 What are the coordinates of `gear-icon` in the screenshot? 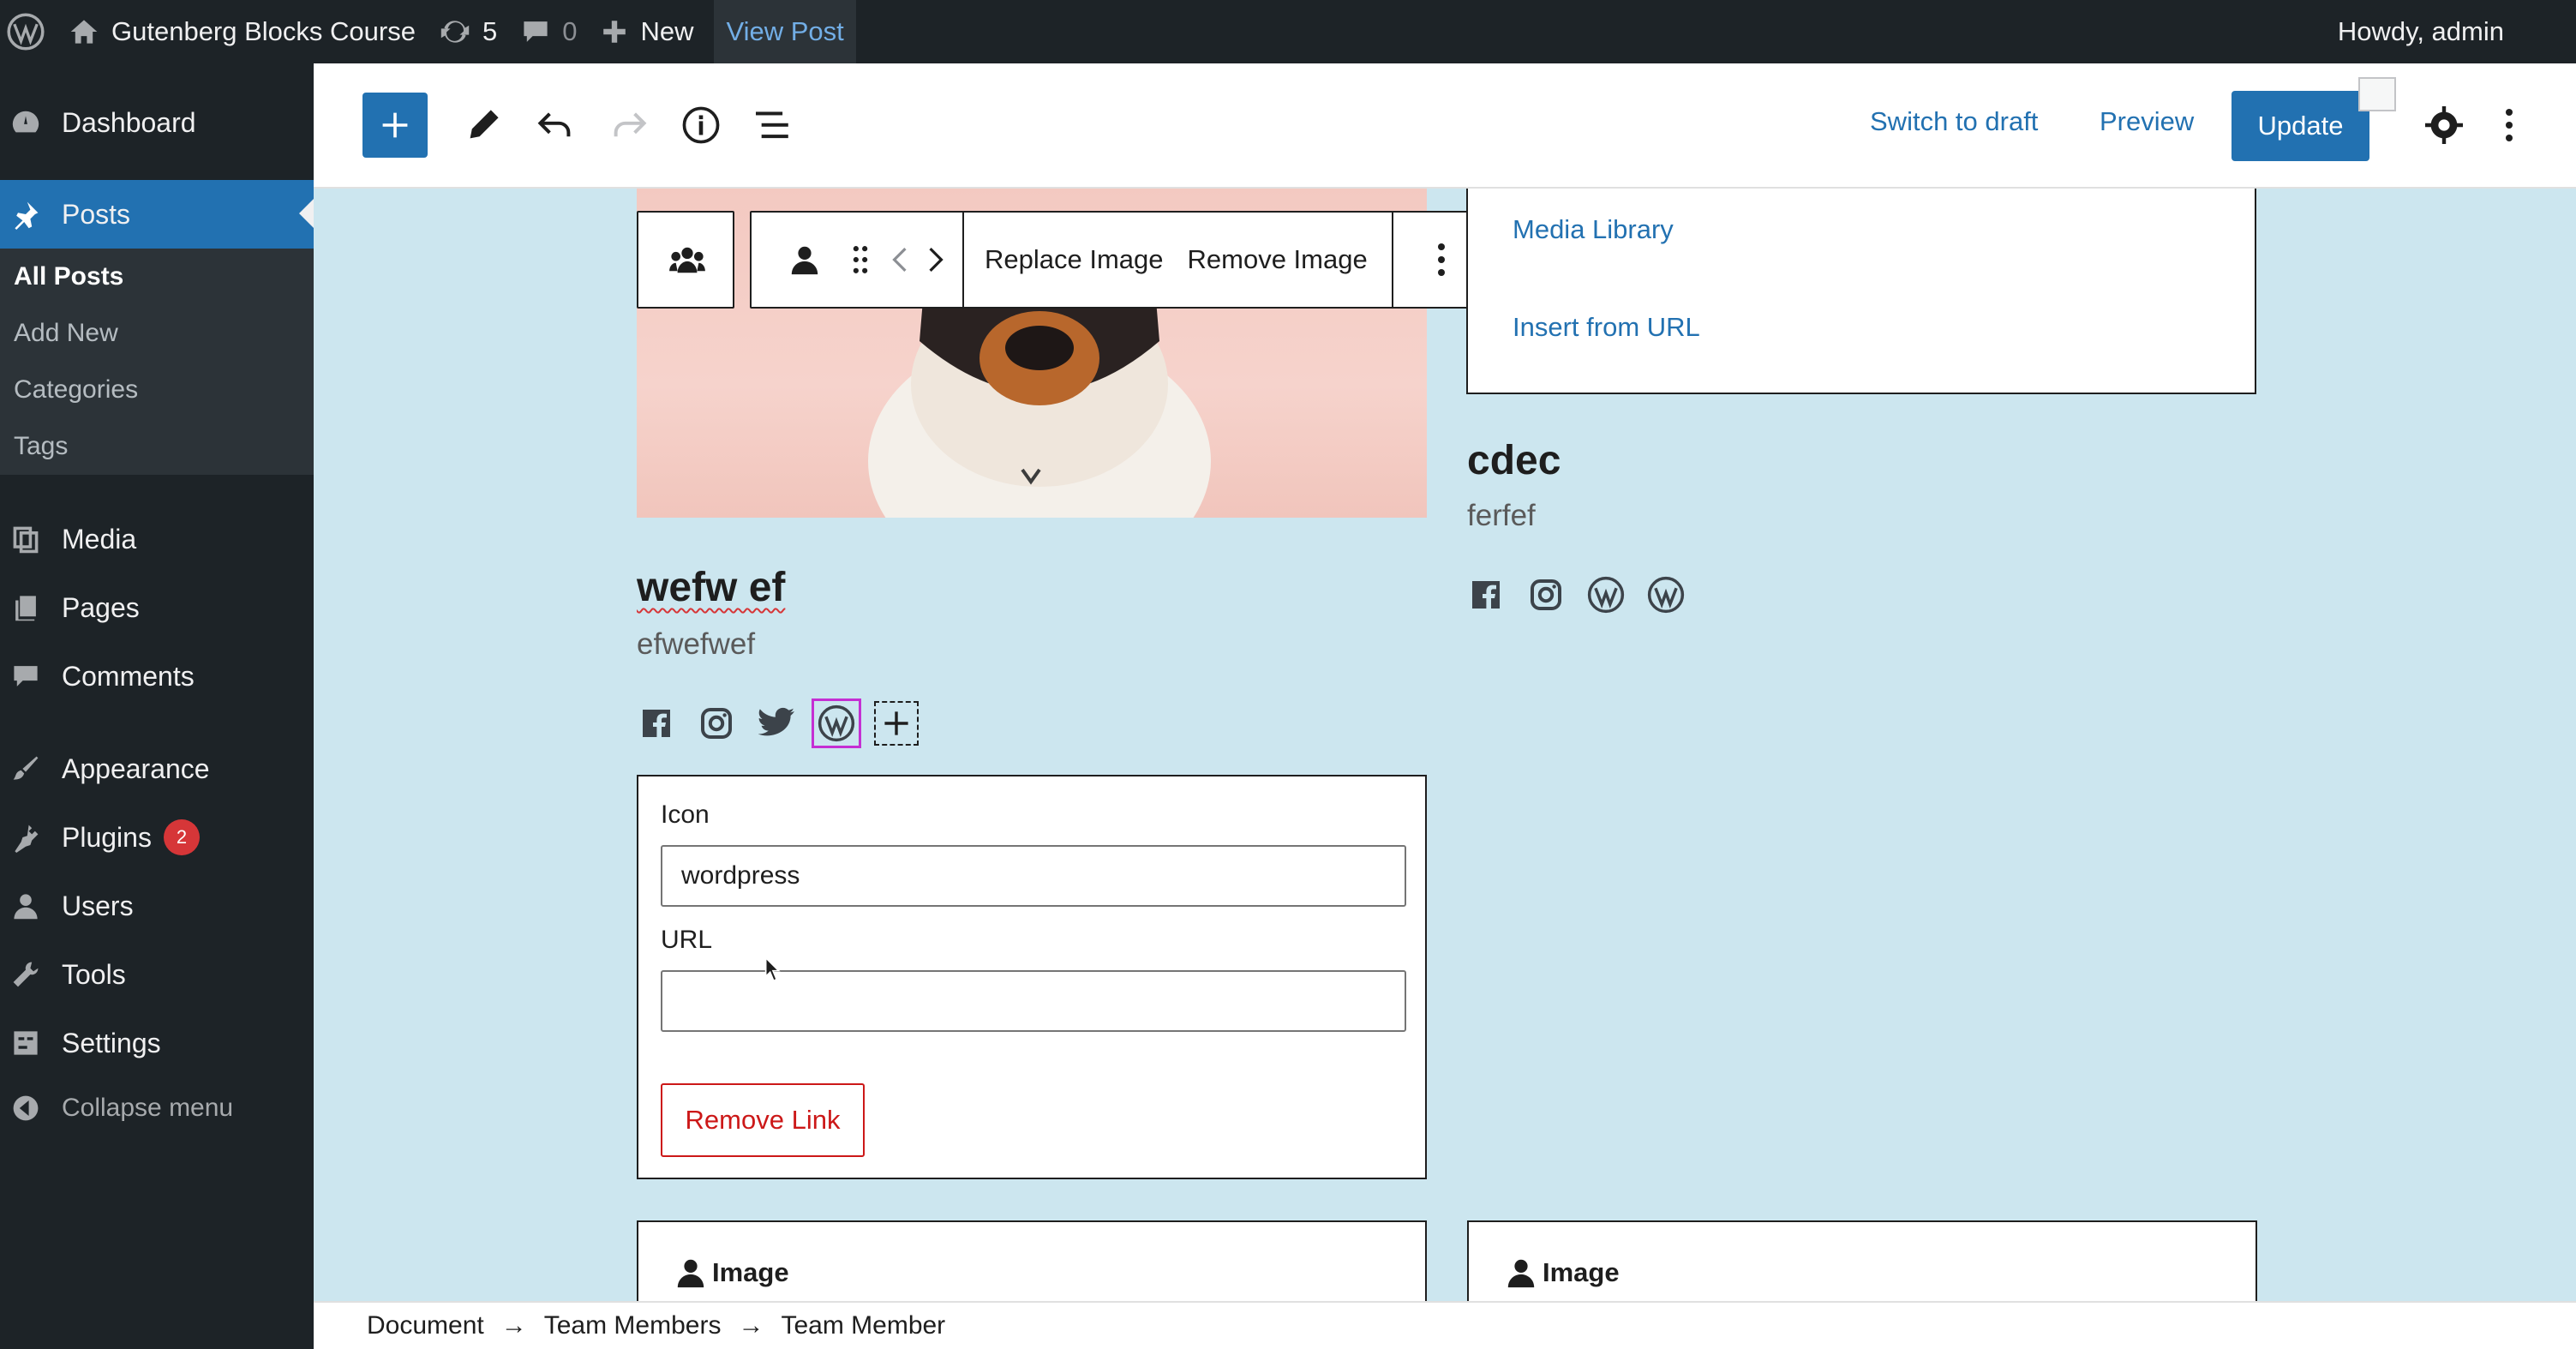 It's located at (2444, 125).